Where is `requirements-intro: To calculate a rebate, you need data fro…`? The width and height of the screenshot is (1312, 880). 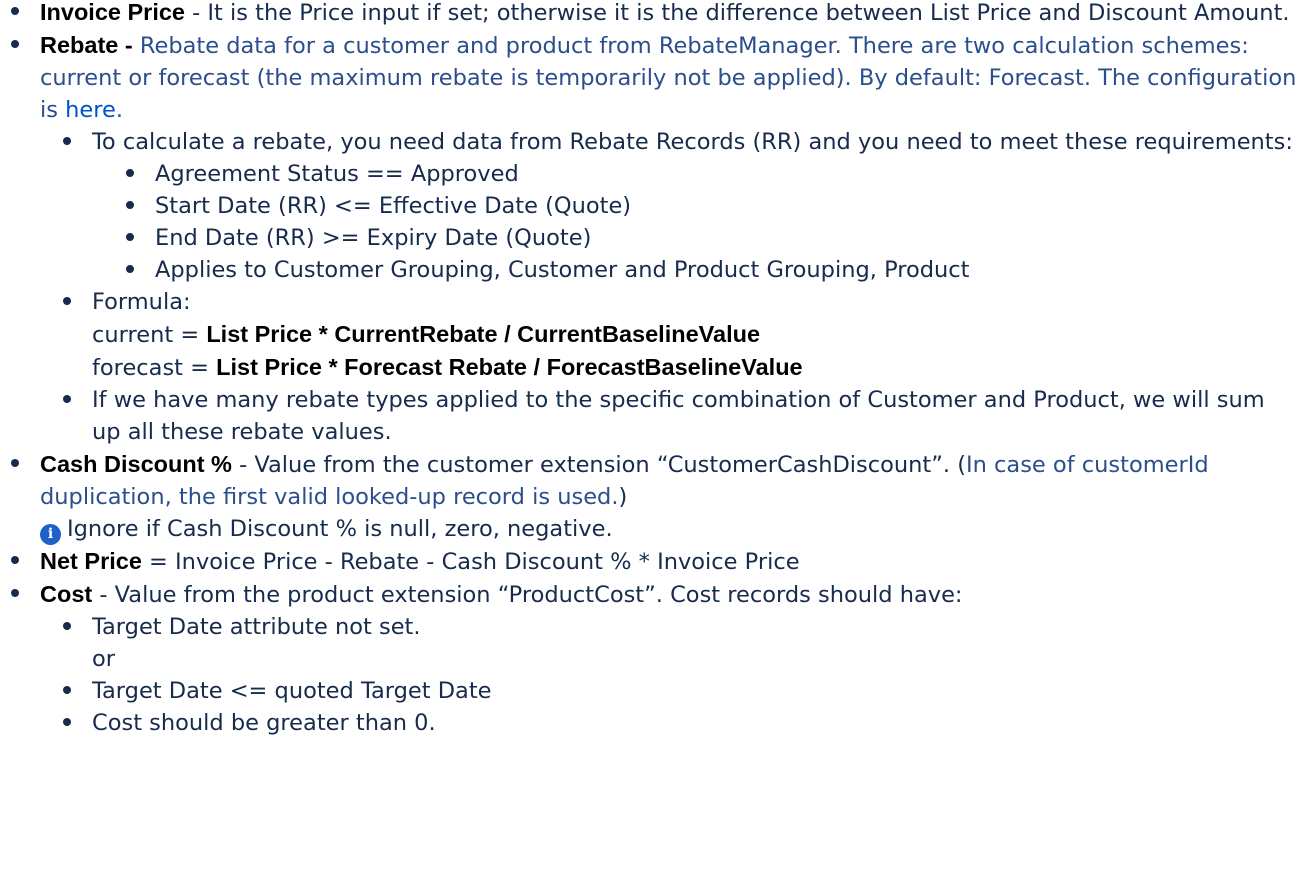 requirements-intro: To calculate a rebate, you need data fro… is located at coordinates (692, 142).